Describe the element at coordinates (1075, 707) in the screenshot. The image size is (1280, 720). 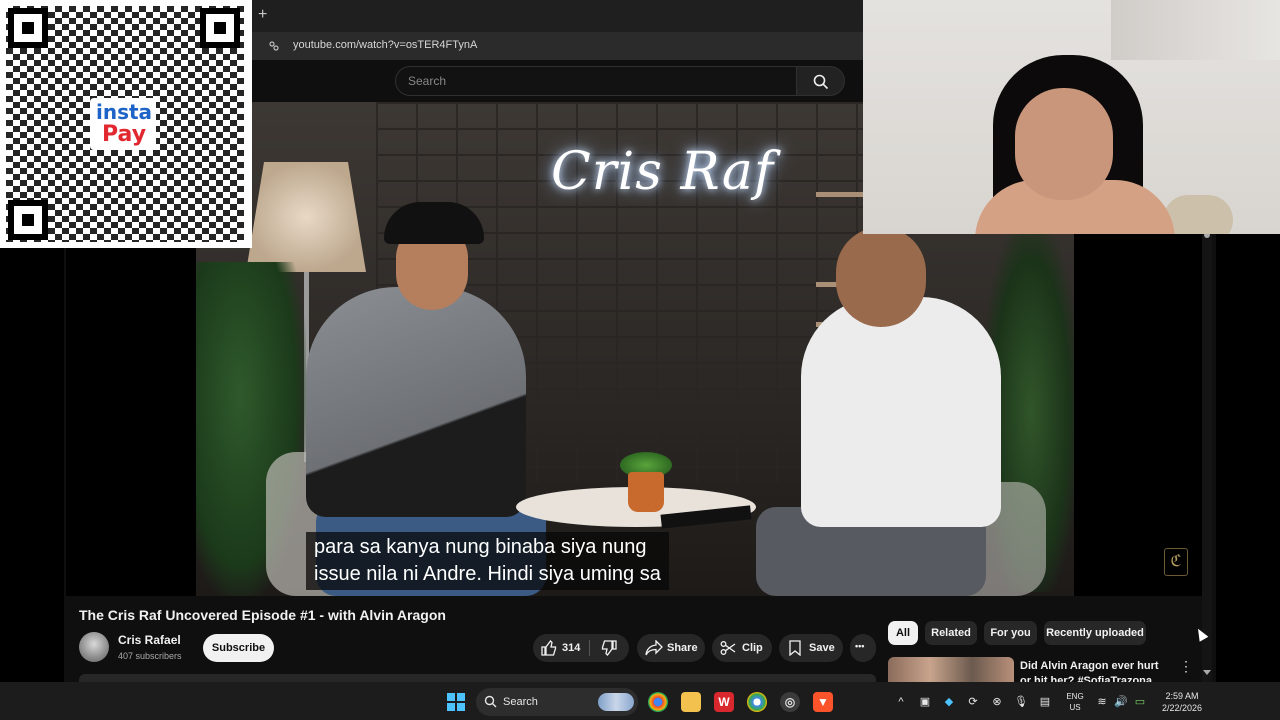
I see `region-code: US` at that location.